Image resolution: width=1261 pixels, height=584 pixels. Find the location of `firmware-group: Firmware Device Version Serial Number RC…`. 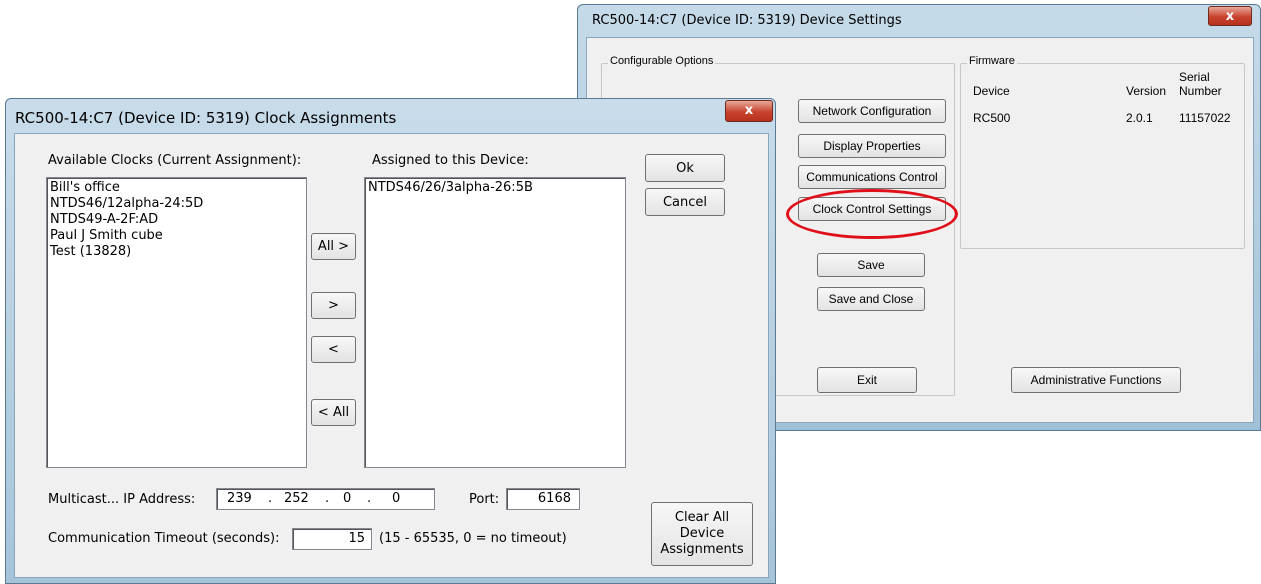

firmware-group: Firmware Device Version Serial Number RC… is located at coordinates (1102, 152).